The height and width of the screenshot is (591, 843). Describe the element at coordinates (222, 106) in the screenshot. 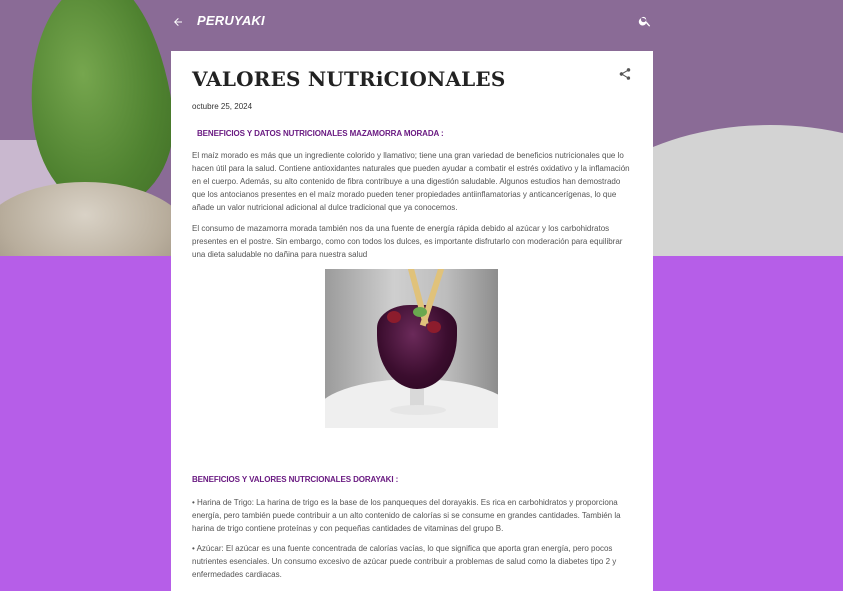

I see `post-date: octubre 25, 2024` at that location.